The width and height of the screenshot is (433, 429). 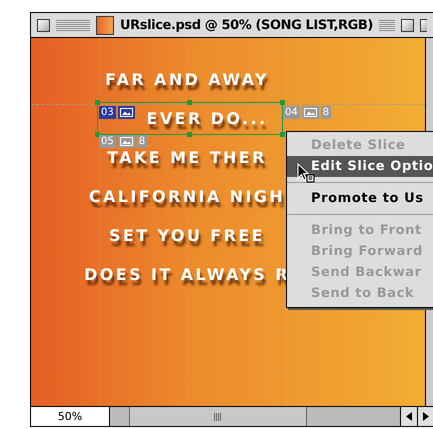 What do you see at coordinates (246, 25) in the screenshot?
I see `window-title: URslice.psd @ 50% (SONG LIST,RGB)` at bounding box center [246, 25].